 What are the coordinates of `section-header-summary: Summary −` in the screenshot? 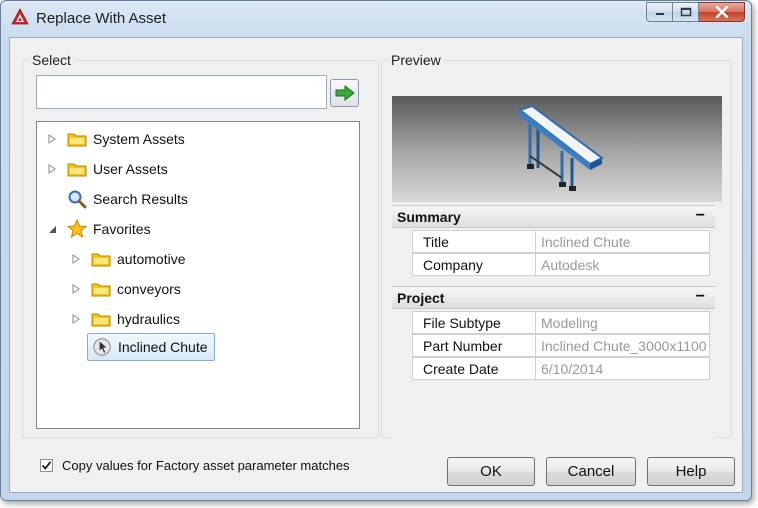 It's located at (553, 216).